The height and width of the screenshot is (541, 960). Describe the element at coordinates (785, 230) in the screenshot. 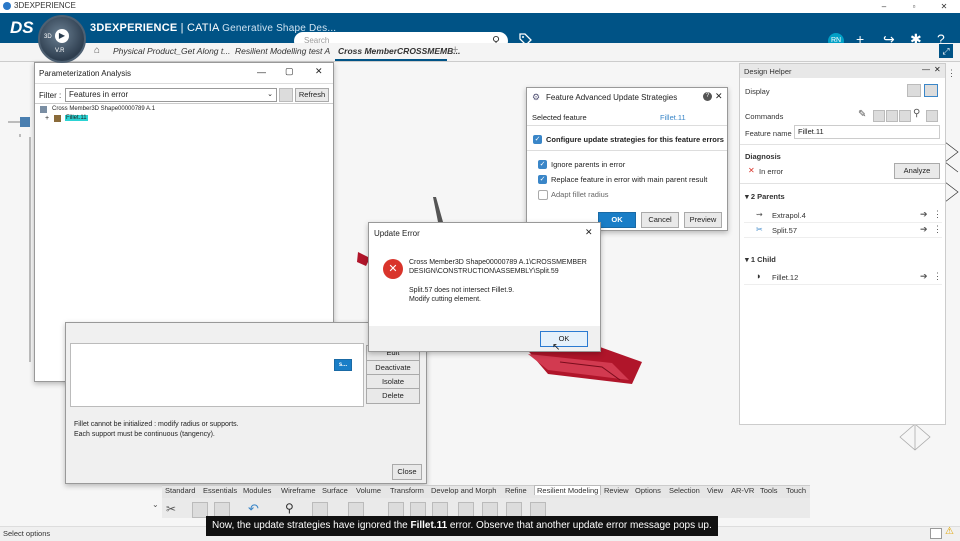

I see `parent-name: Split.57` at that location.